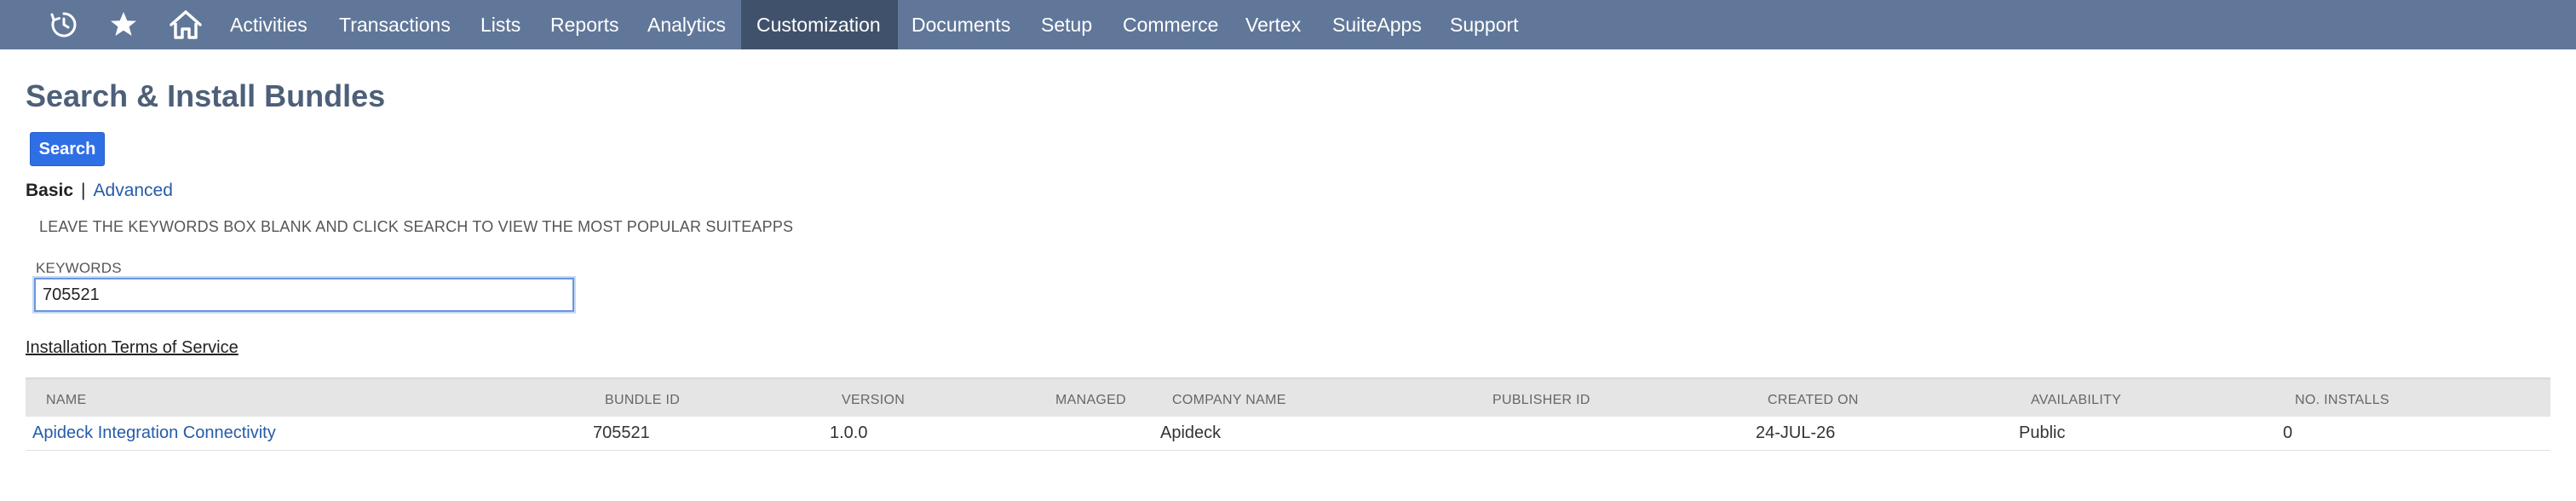 This screenshot has width=2576, height=501. Describe the element at coordinates (67, 149) in the screenshot. I see `search-button: Search` at that location.